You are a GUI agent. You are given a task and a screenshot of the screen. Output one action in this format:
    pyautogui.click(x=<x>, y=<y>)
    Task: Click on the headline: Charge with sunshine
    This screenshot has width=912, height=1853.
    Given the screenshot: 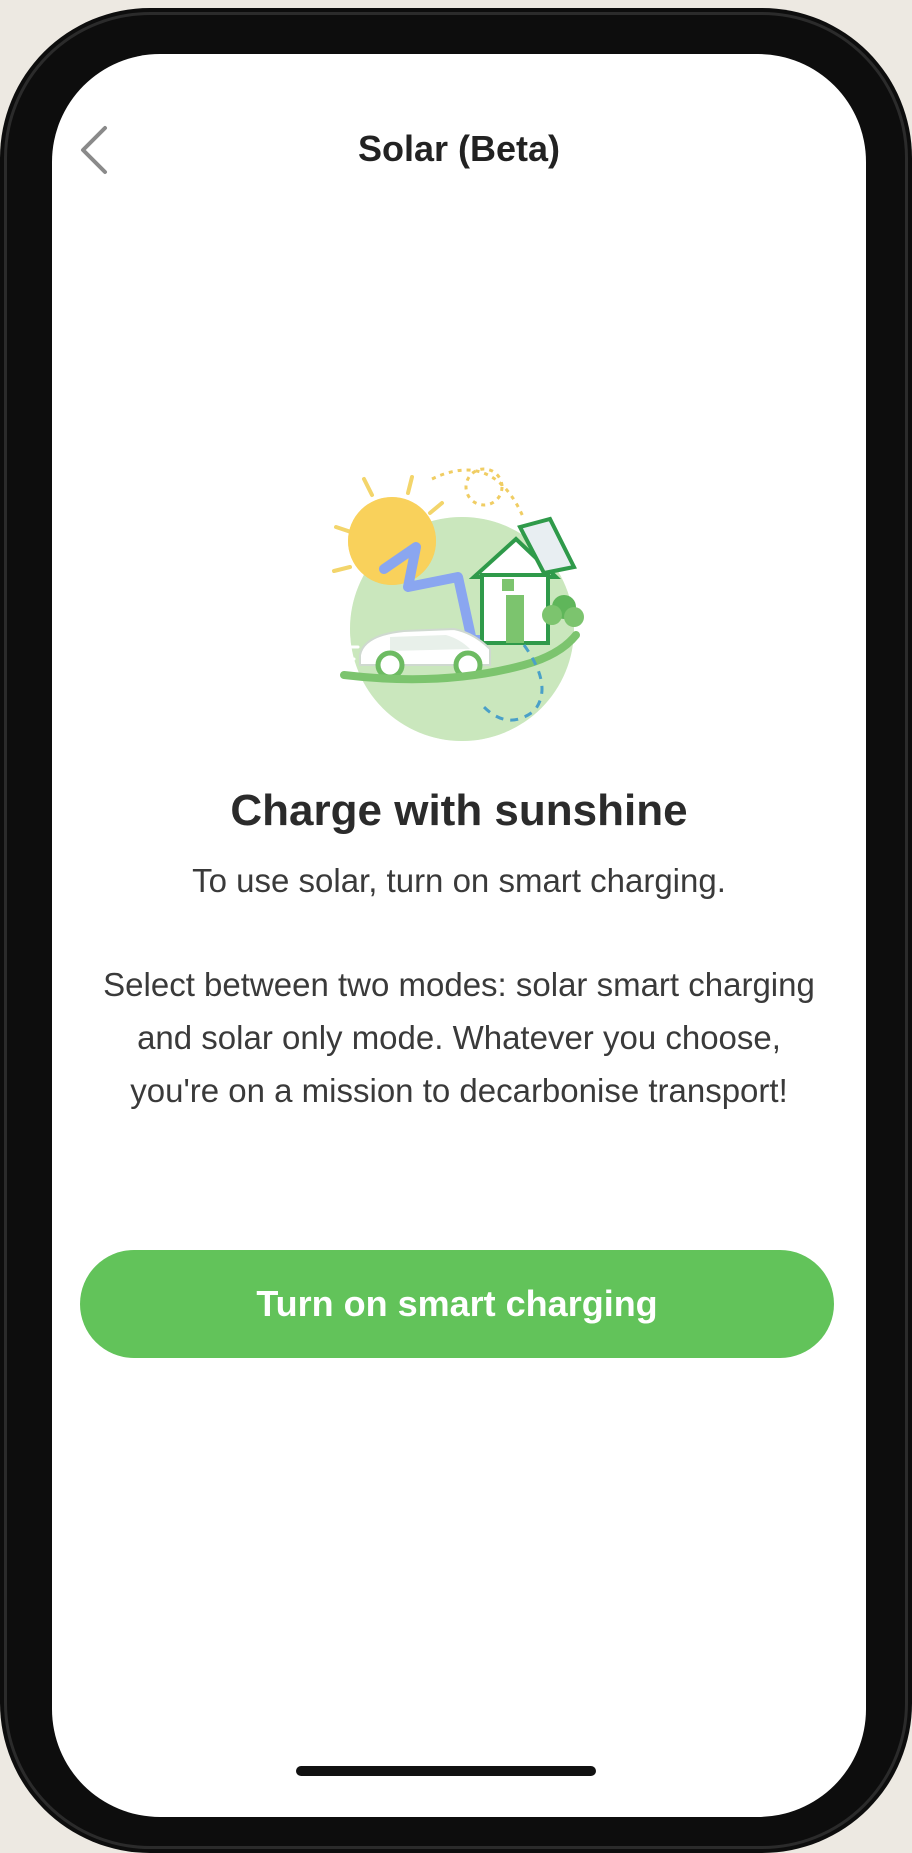 What is the action you would take?
    pyautogui.click(x=459, y=810)
    